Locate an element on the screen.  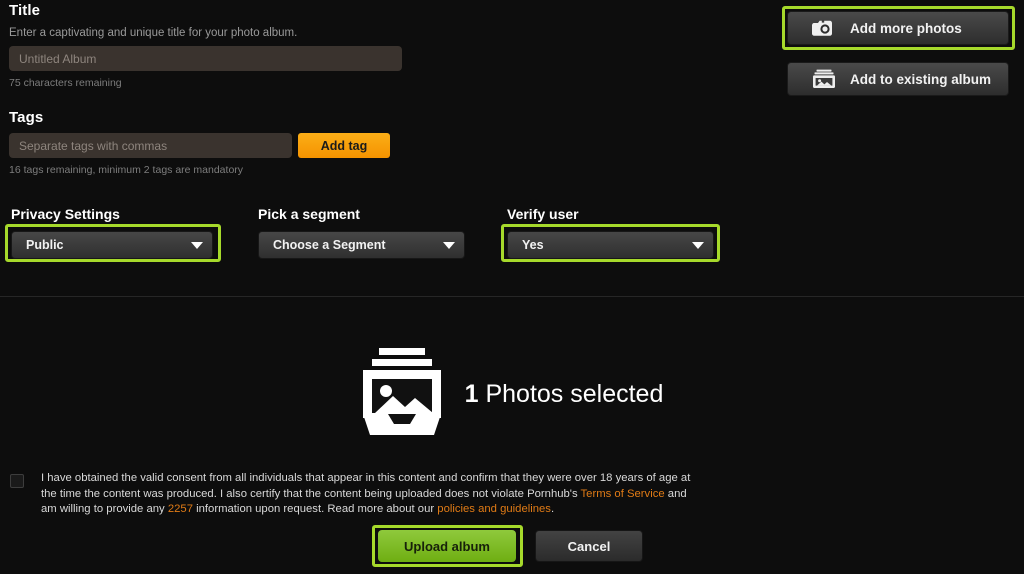
verify-user-label: Verify user is located at coordinates (543, 214).